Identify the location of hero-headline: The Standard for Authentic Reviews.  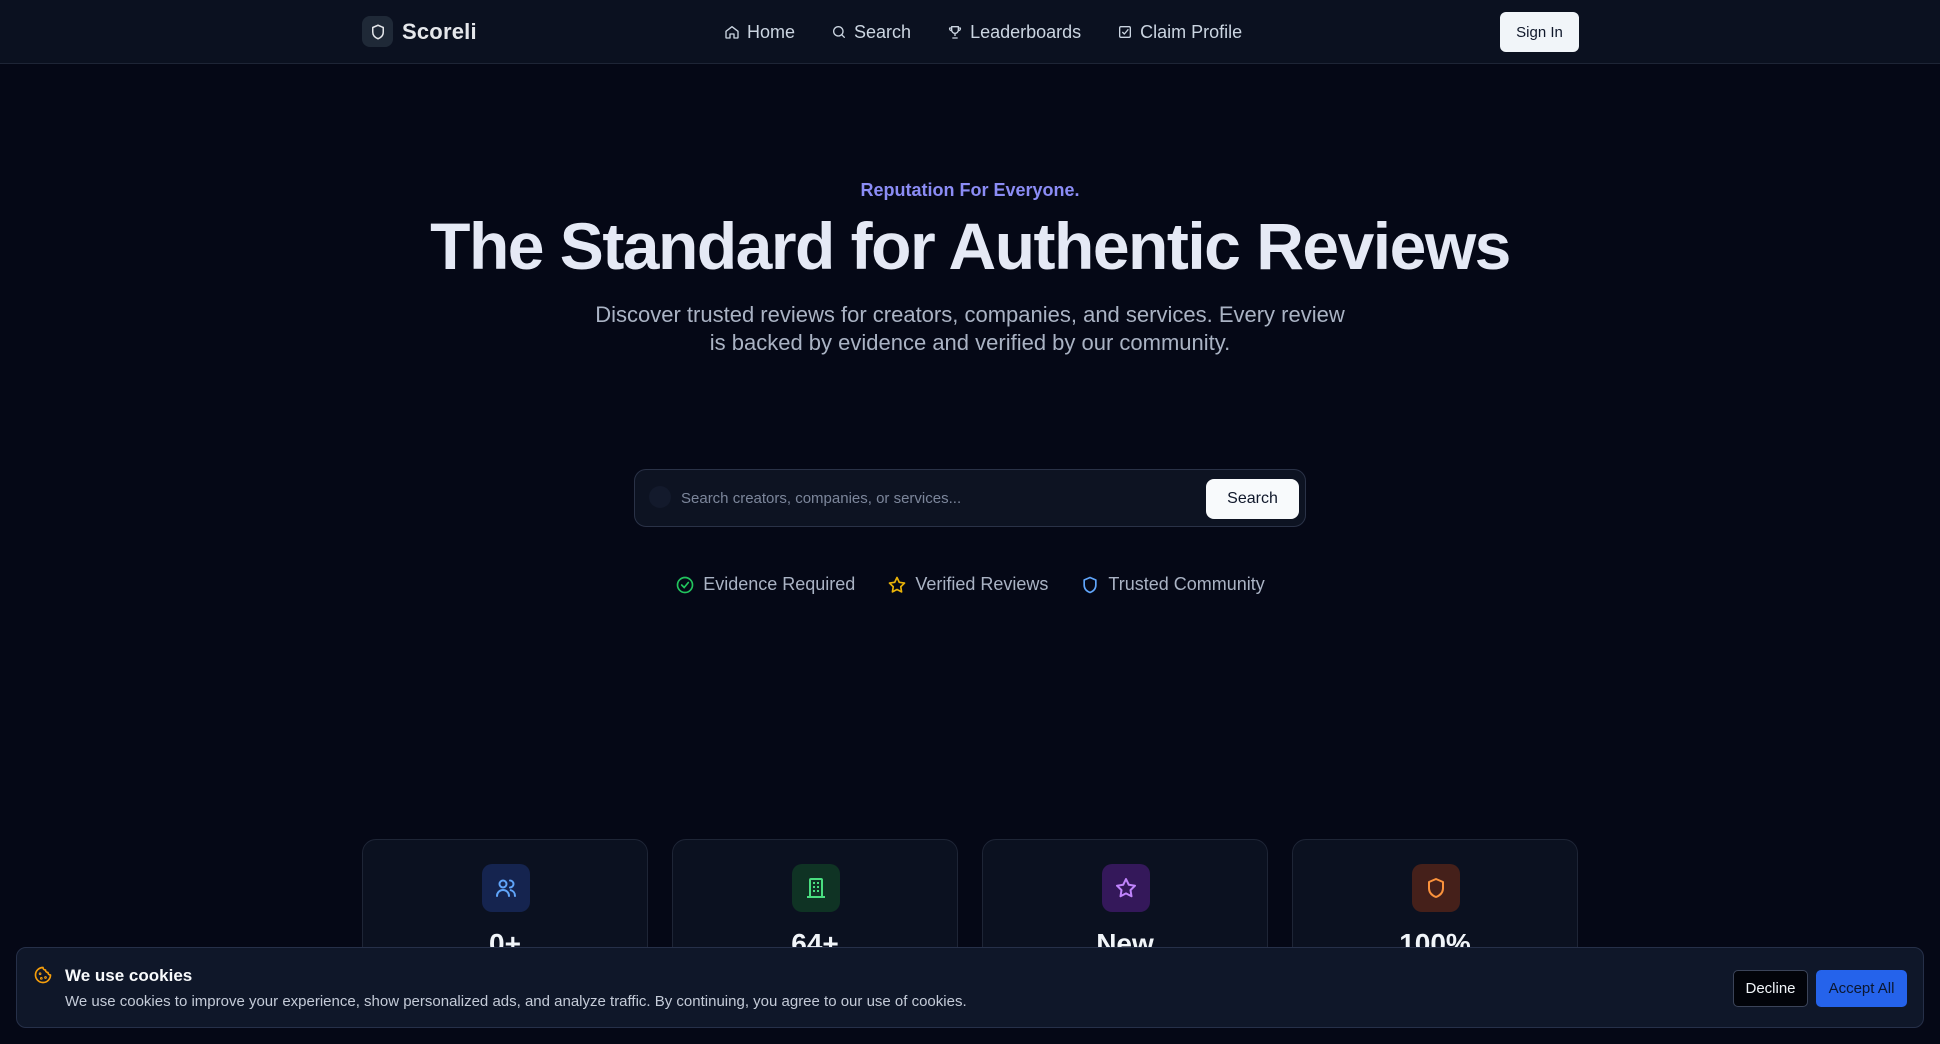
(970, 246).